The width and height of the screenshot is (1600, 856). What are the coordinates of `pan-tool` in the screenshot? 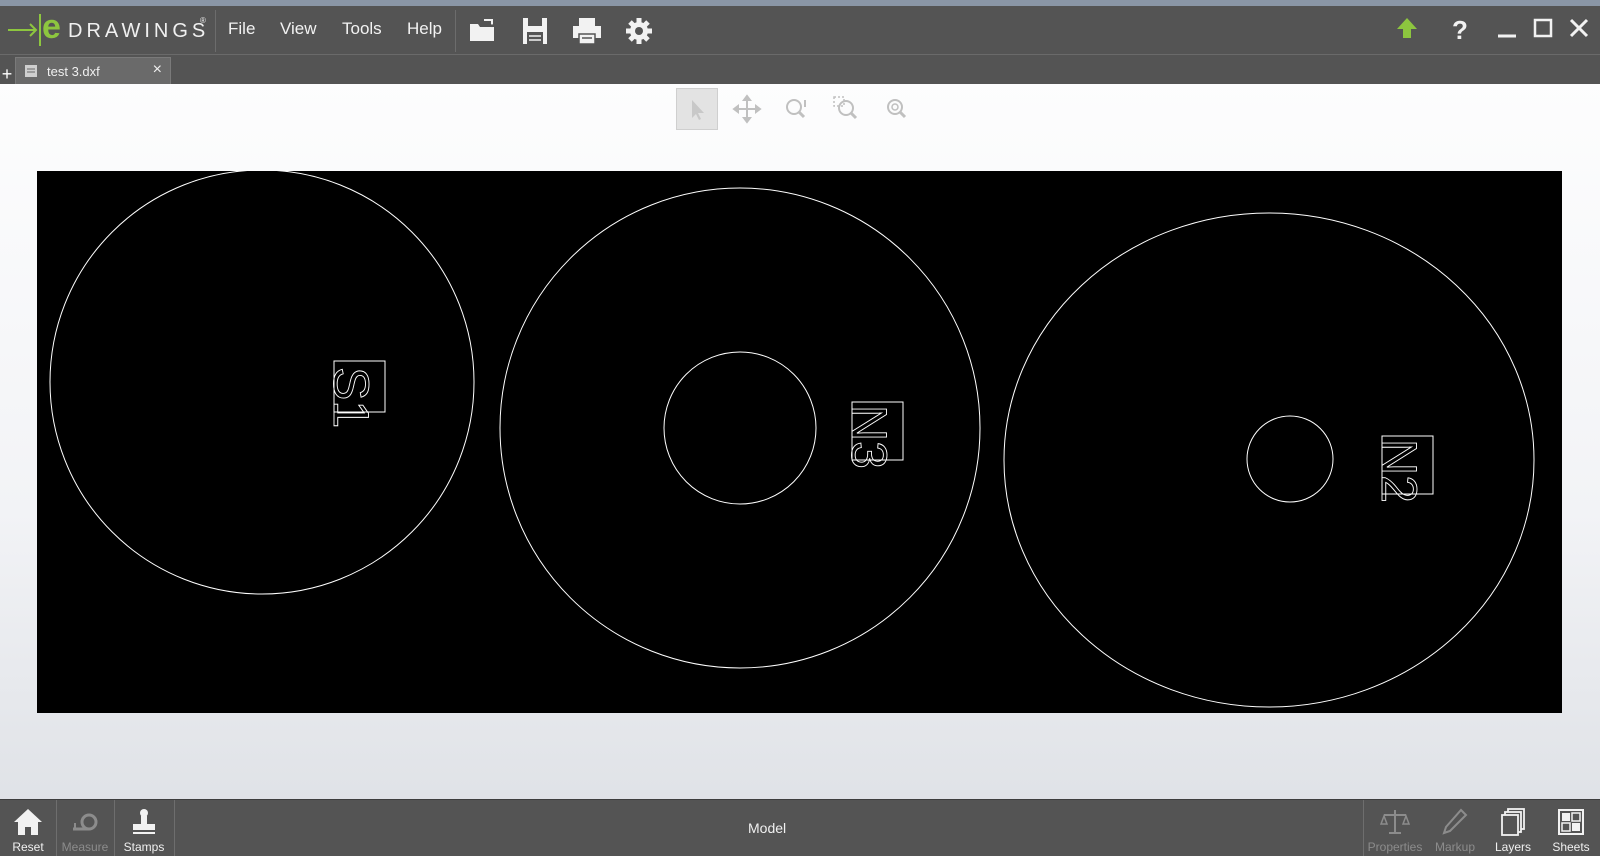 It's located at (747, 109).